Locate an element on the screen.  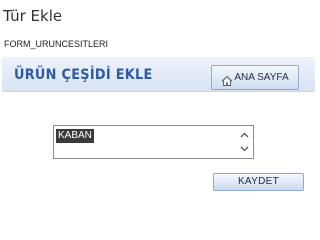
page-title: ÜRÜN ÇEŞİDİ EKLE is located at coordinates (83, 75).